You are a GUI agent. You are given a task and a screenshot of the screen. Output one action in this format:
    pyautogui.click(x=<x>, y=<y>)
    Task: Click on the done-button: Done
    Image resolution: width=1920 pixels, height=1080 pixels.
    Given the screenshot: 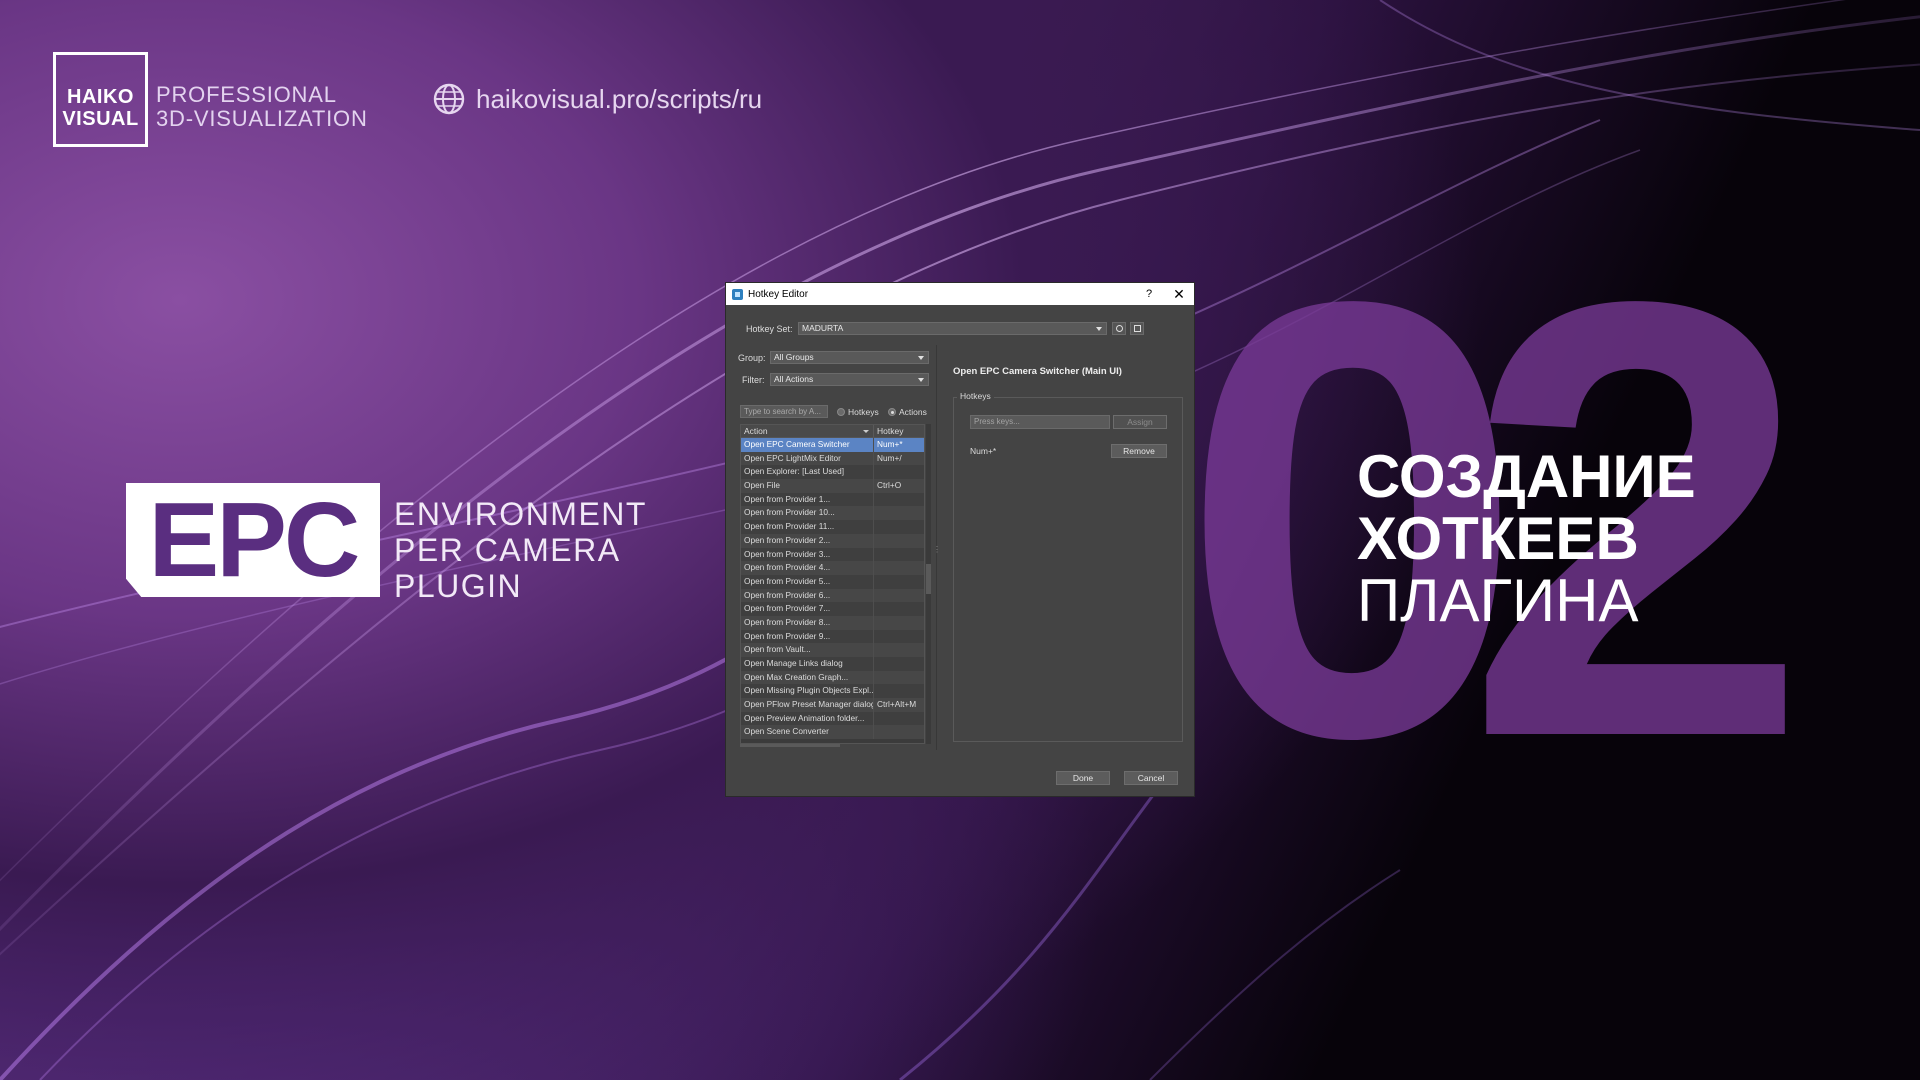 What is the action you would take?
    pyautogui.click(x=1083, y=778)
    